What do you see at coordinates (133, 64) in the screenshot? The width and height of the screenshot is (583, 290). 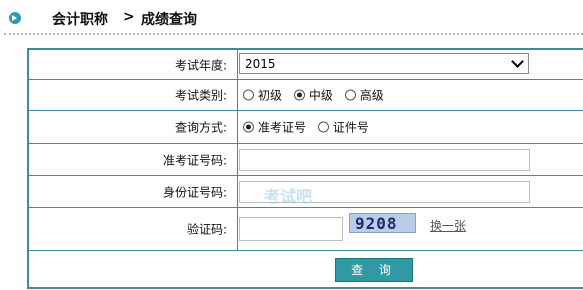 I see `year-label-cell: 考试年度:` at bounding box center [133, 64].